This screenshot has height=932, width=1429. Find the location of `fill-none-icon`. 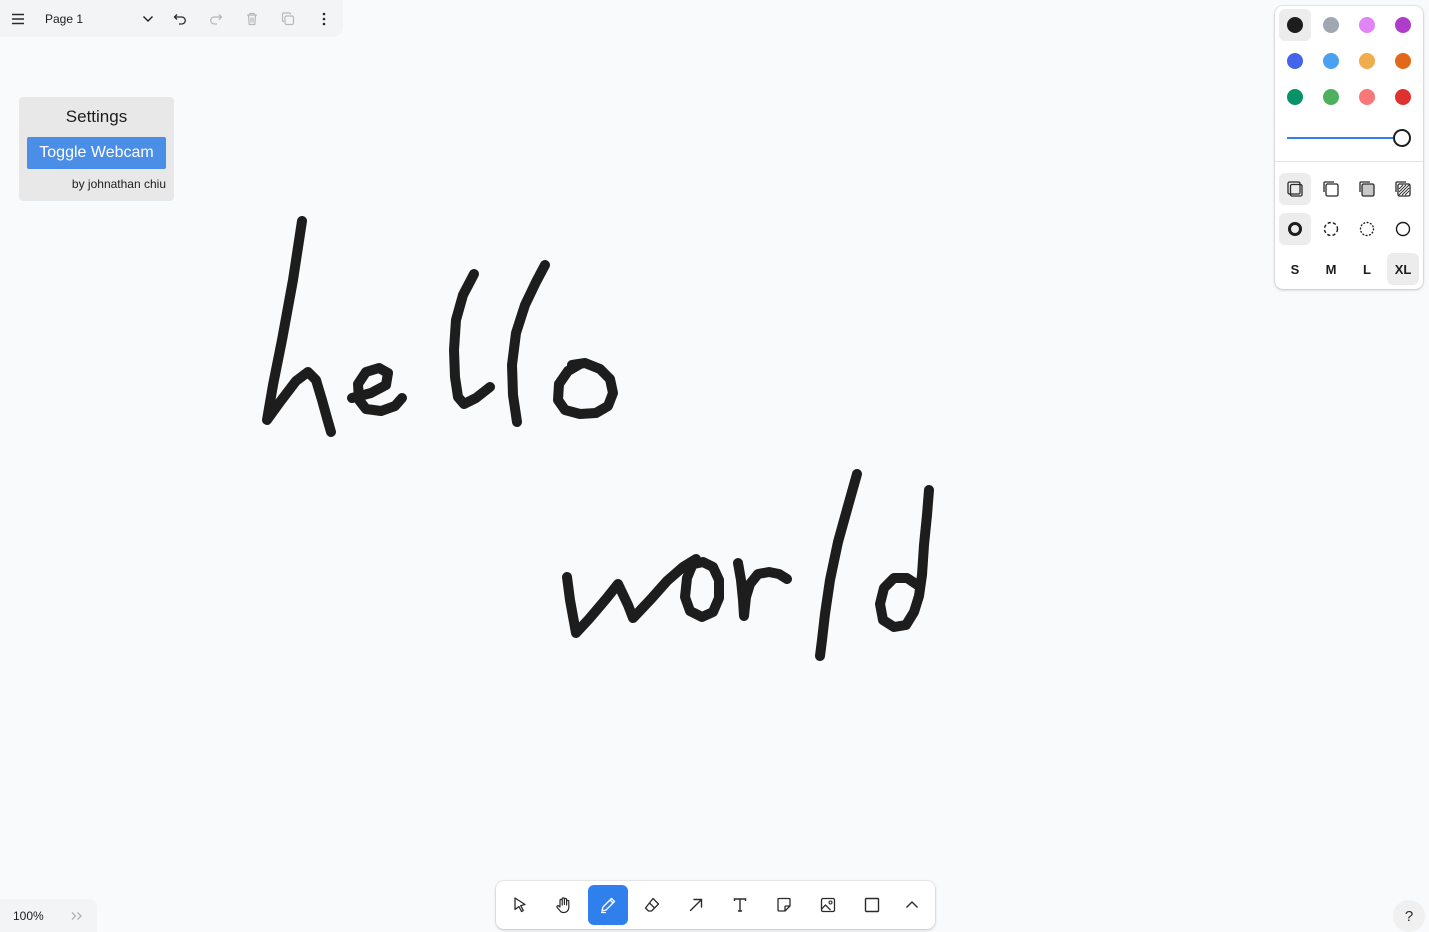

fill-none-icon is located at coordinates (1295, 189).